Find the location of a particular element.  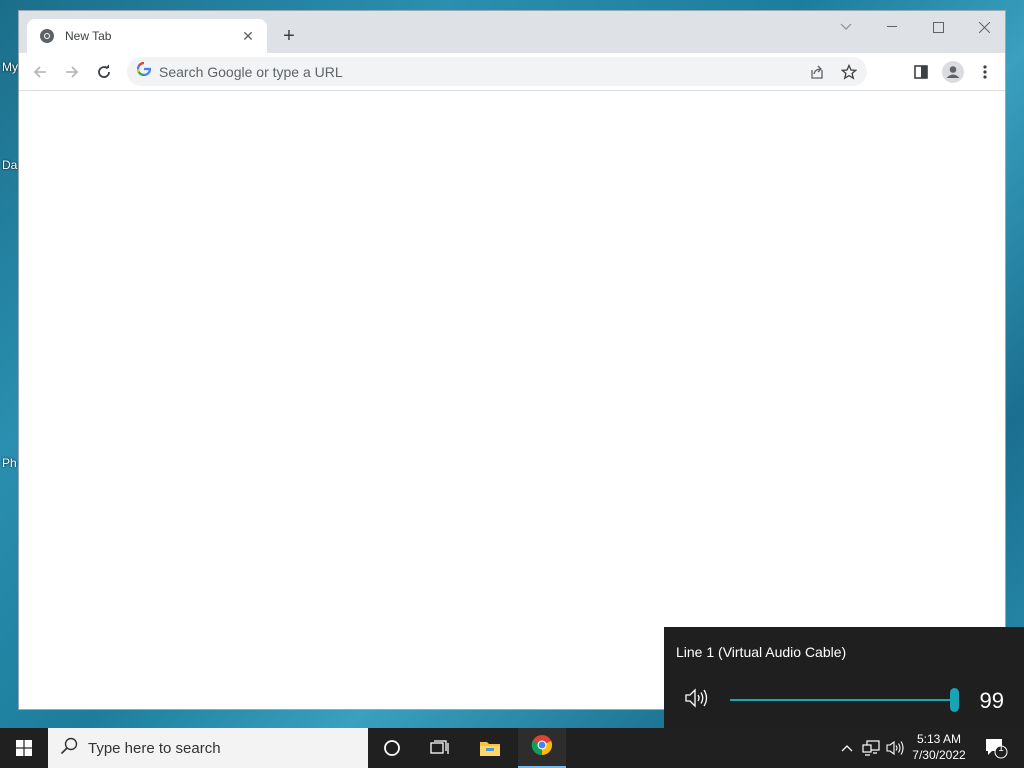

reload-icon is located at coordinates (104, 72).